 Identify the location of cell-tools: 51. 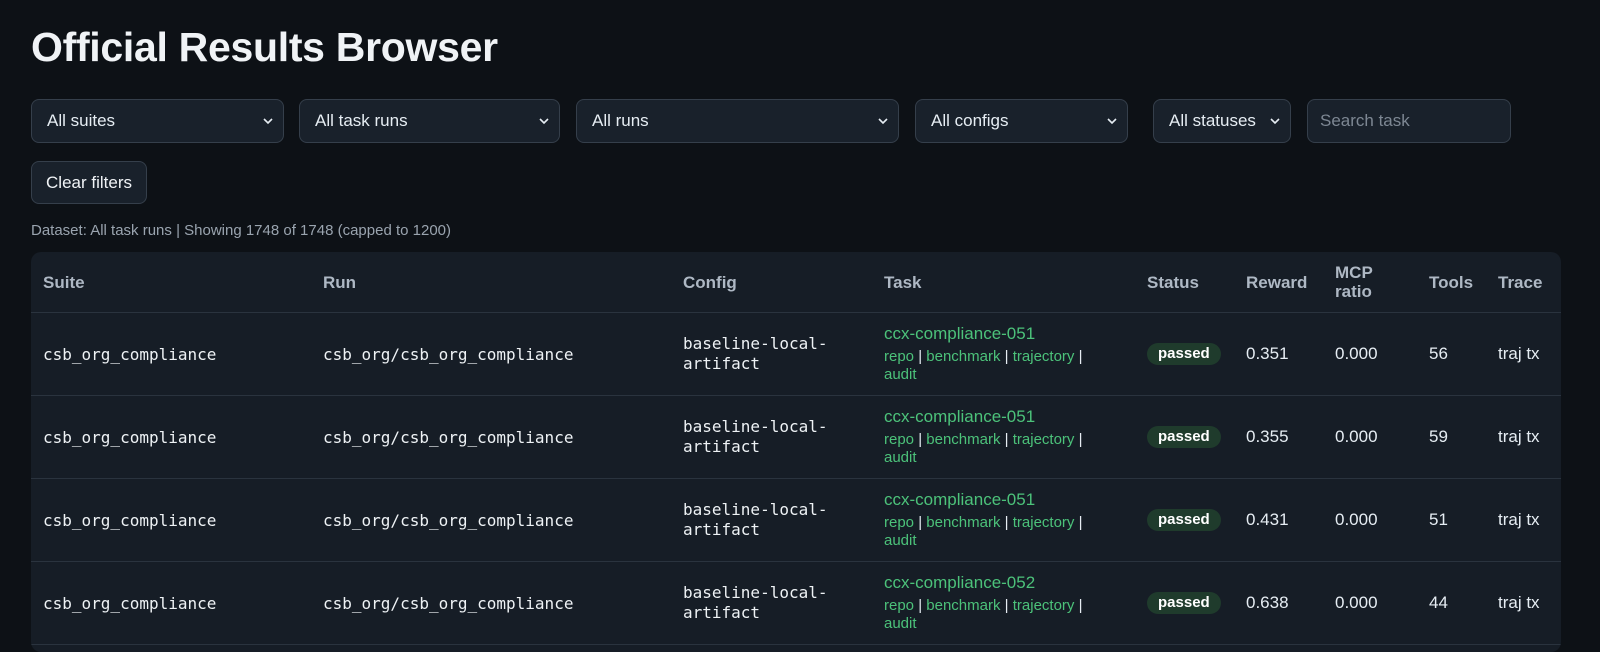
(1451, 520).